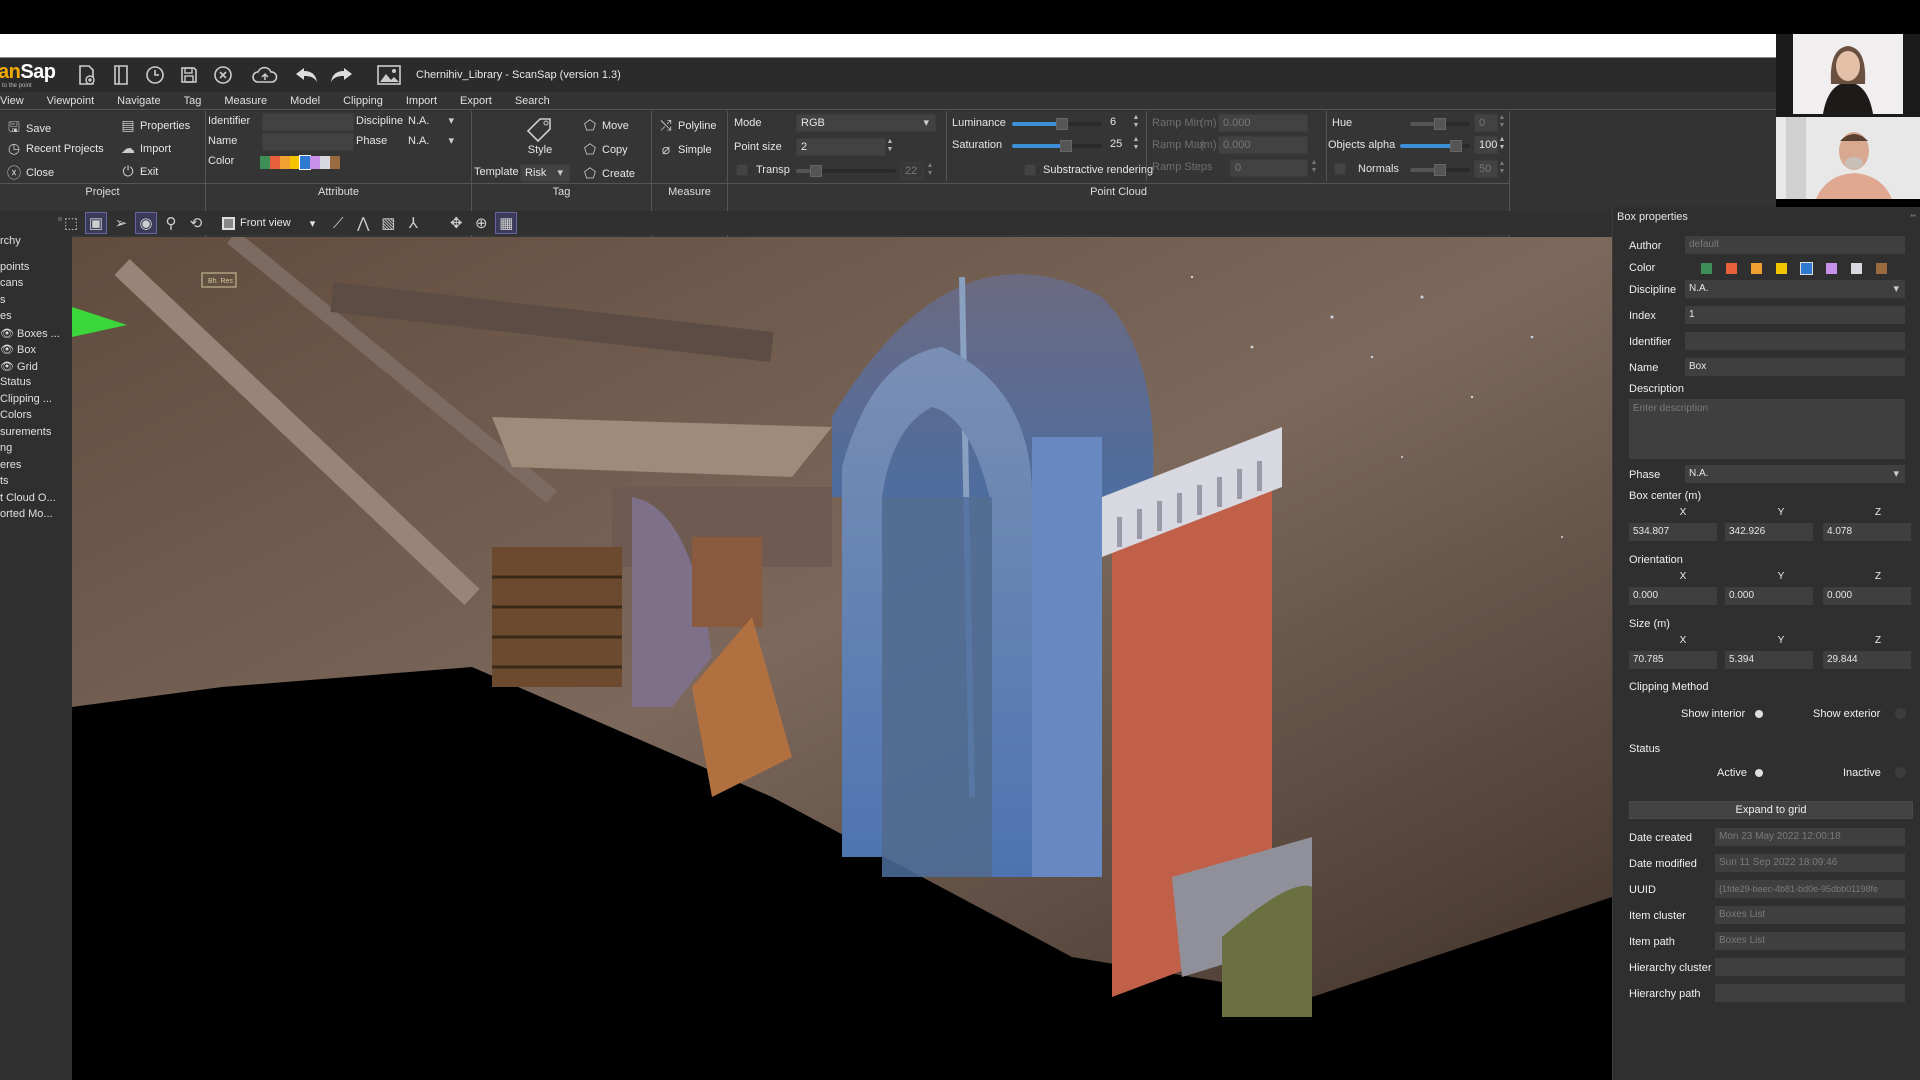 The width and height of the screenshot is (1920, 1080). I want to click on menu-navigate: Navigate, so click(140, 101).